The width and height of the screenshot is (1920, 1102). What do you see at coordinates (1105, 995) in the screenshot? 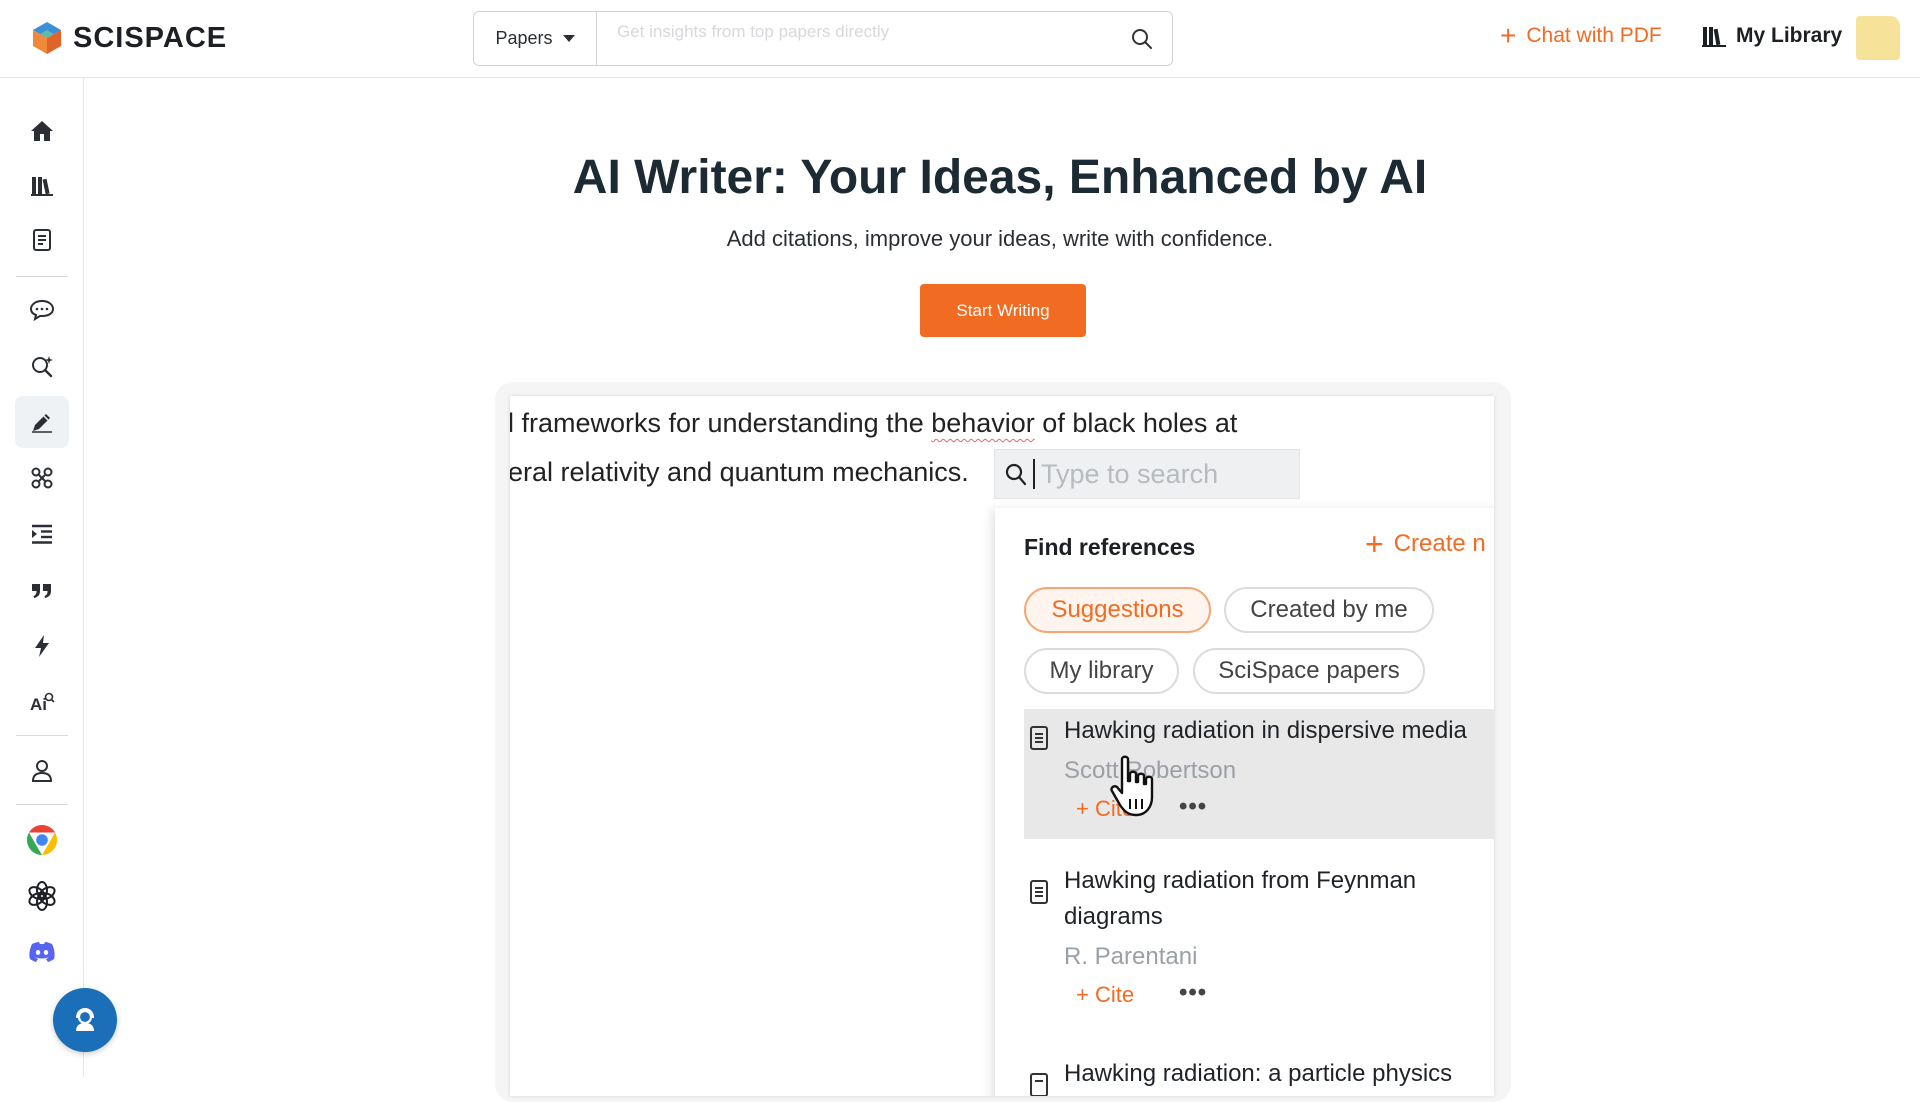
I see `cite-button: + Cite` at bounding box center [1105, 995].